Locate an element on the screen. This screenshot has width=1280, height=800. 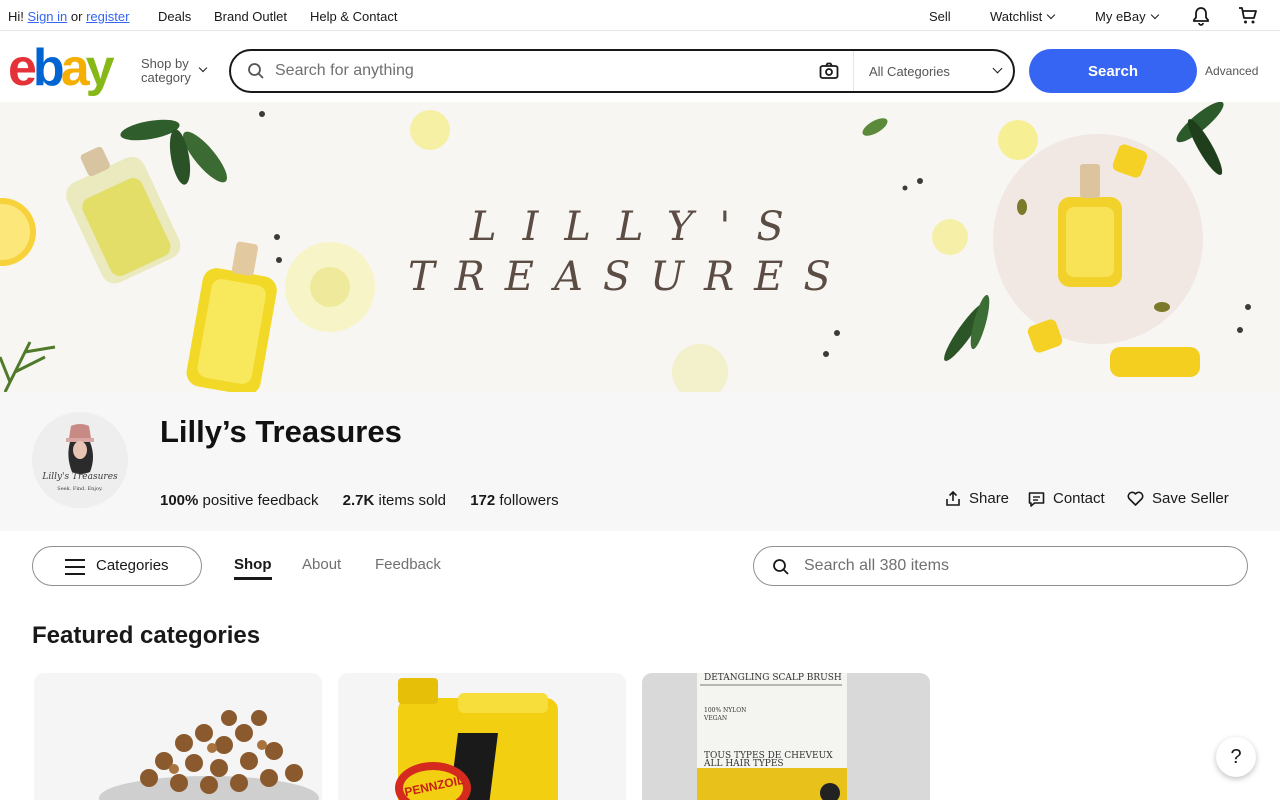
feedback-label: positive feedback is located at coordinates (260, 500).